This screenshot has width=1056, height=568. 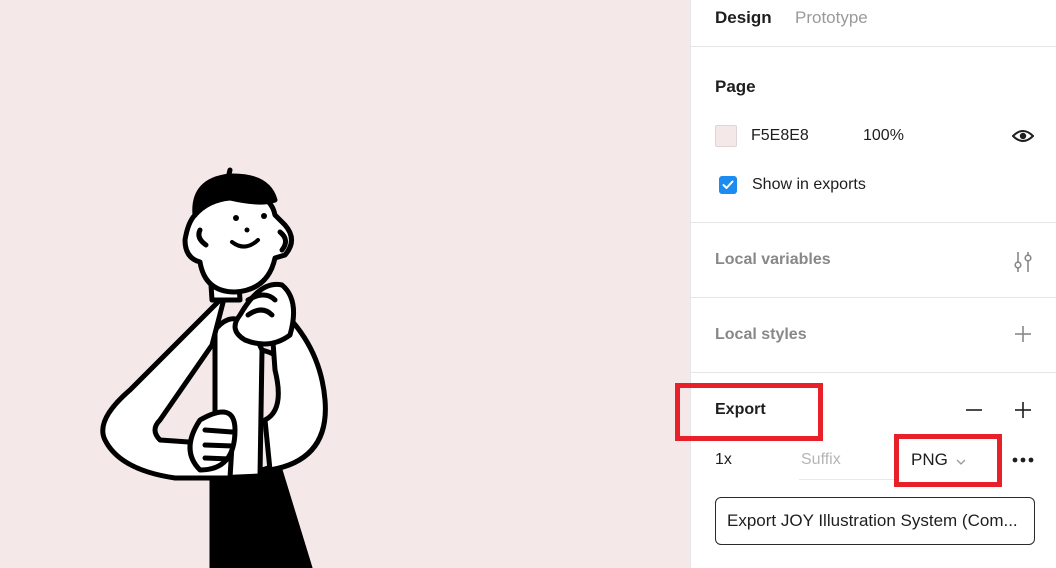 What do you see at coordinates (735, 86) in the screenshot?
I see `page-section-title: Page` at bounding box center [735, 86].